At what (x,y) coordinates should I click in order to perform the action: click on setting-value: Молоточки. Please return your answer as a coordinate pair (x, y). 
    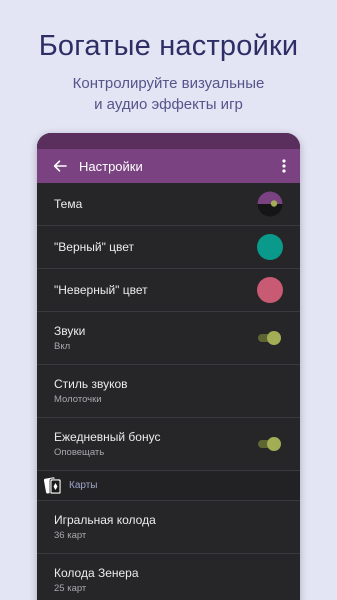
    Looking at the image, I should click on (78, 399).